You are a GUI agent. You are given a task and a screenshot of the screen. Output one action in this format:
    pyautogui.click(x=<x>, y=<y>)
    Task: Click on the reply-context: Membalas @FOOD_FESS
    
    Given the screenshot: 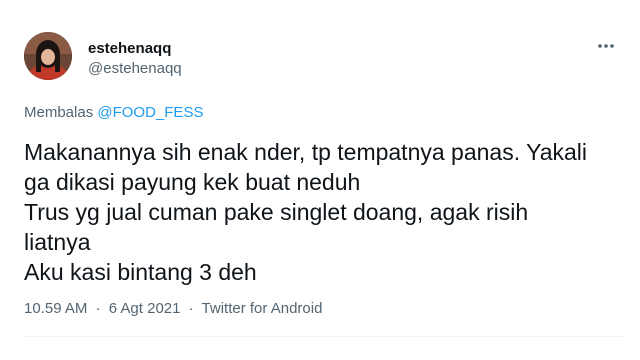 What is the action you would take?
    pyautogui.click(x=113, y=112)
    